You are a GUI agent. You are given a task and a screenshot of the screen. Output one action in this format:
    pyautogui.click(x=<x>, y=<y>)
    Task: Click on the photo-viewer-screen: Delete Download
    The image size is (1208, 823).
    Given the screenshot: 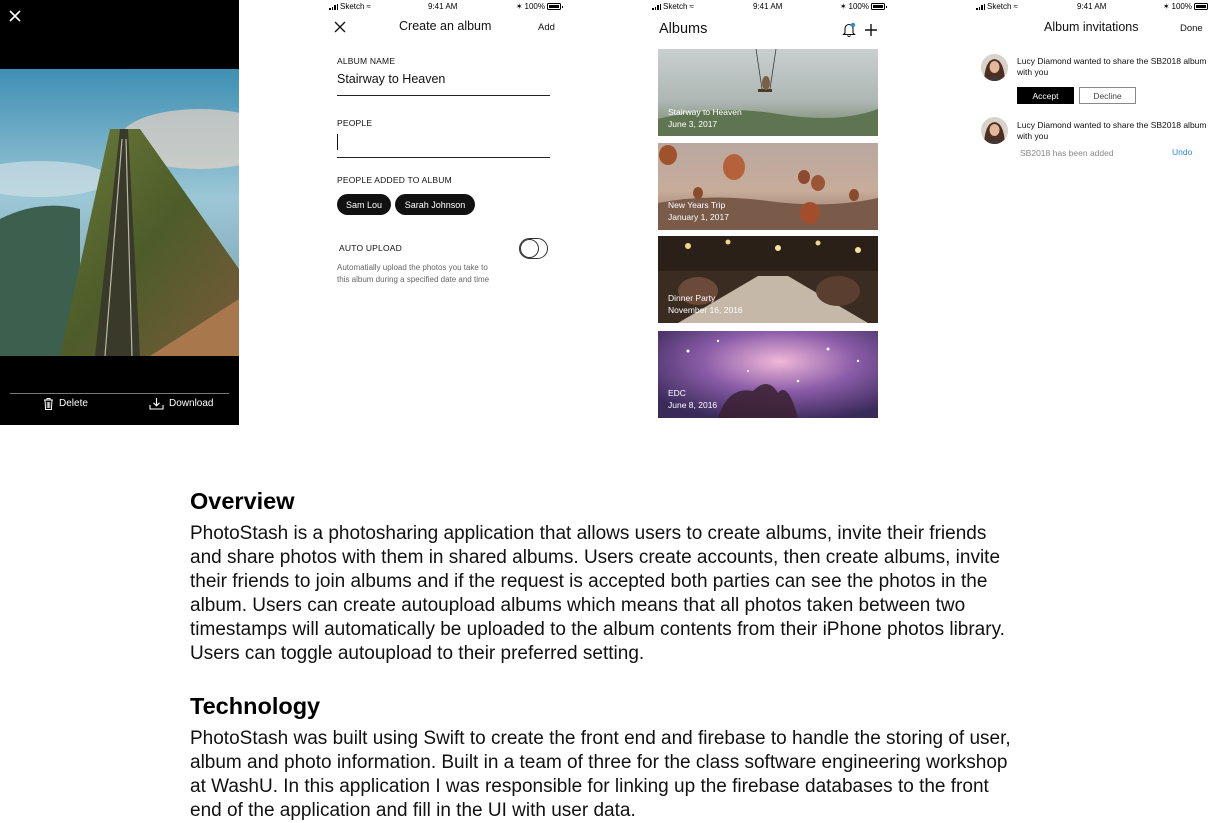 What is the action you would take?
    pyautogui.click(x=119, y=212)
    